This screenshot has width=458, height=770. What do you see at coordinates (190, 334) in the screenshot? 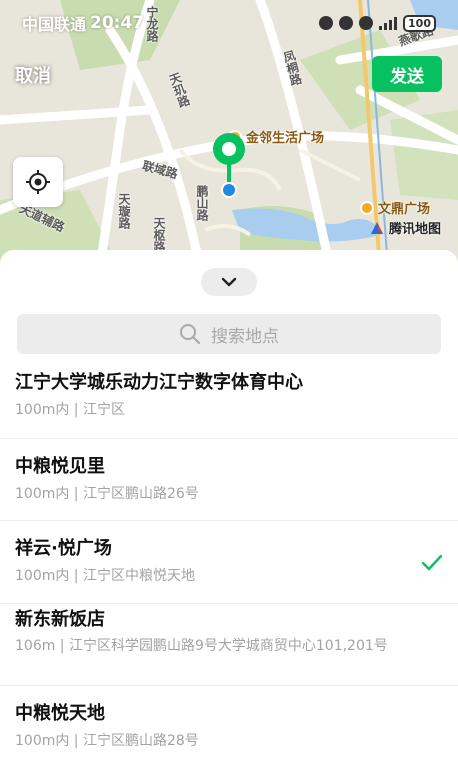
I see `search-icon` at bounding box center [190, 334].